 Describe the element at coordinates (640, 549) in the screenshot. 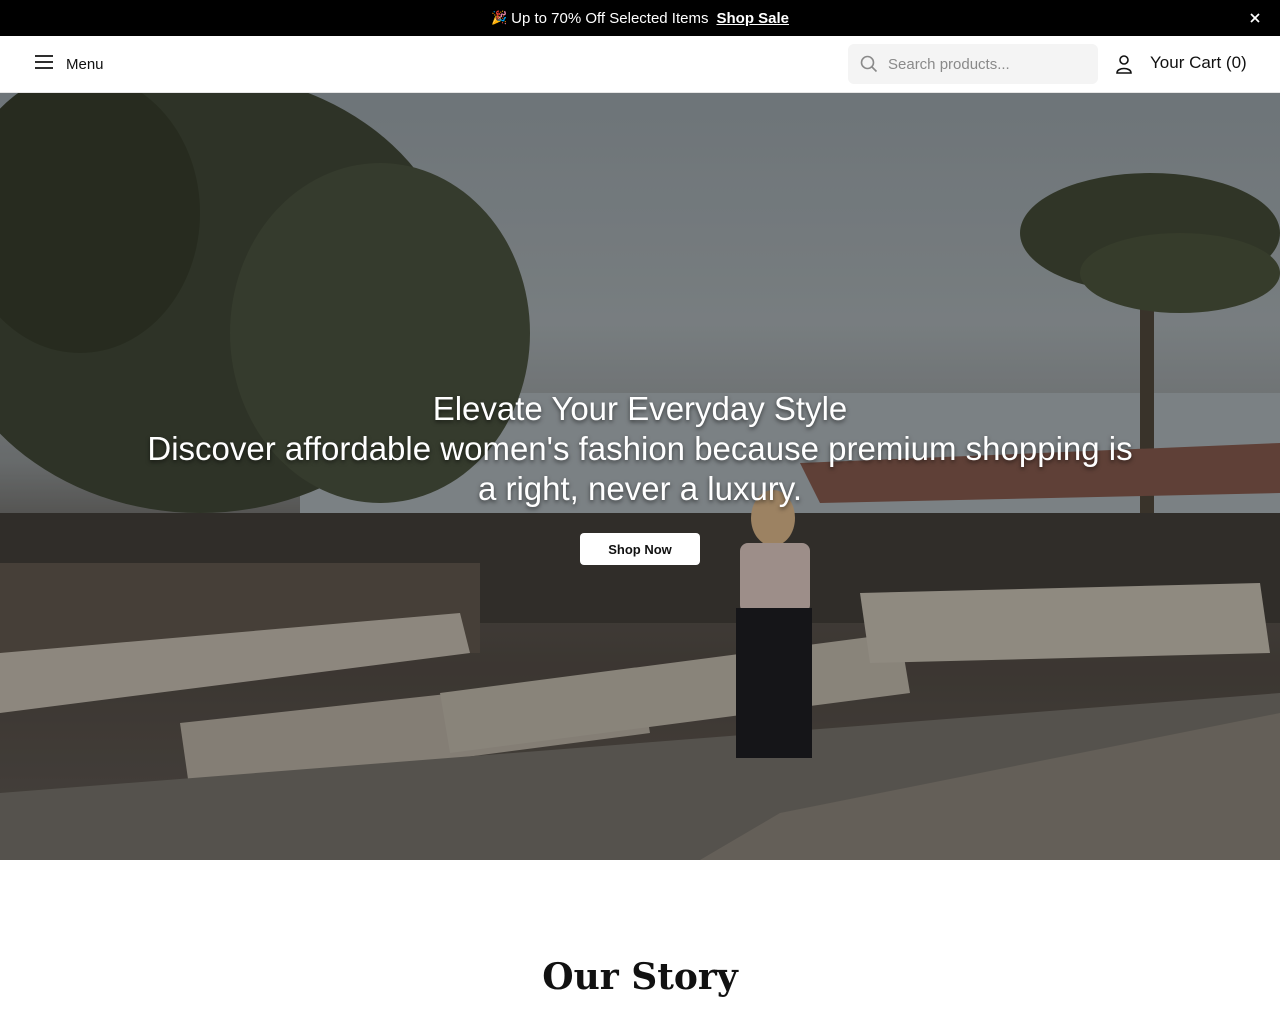

I see `shop-now-button: Shop Now` at that location.